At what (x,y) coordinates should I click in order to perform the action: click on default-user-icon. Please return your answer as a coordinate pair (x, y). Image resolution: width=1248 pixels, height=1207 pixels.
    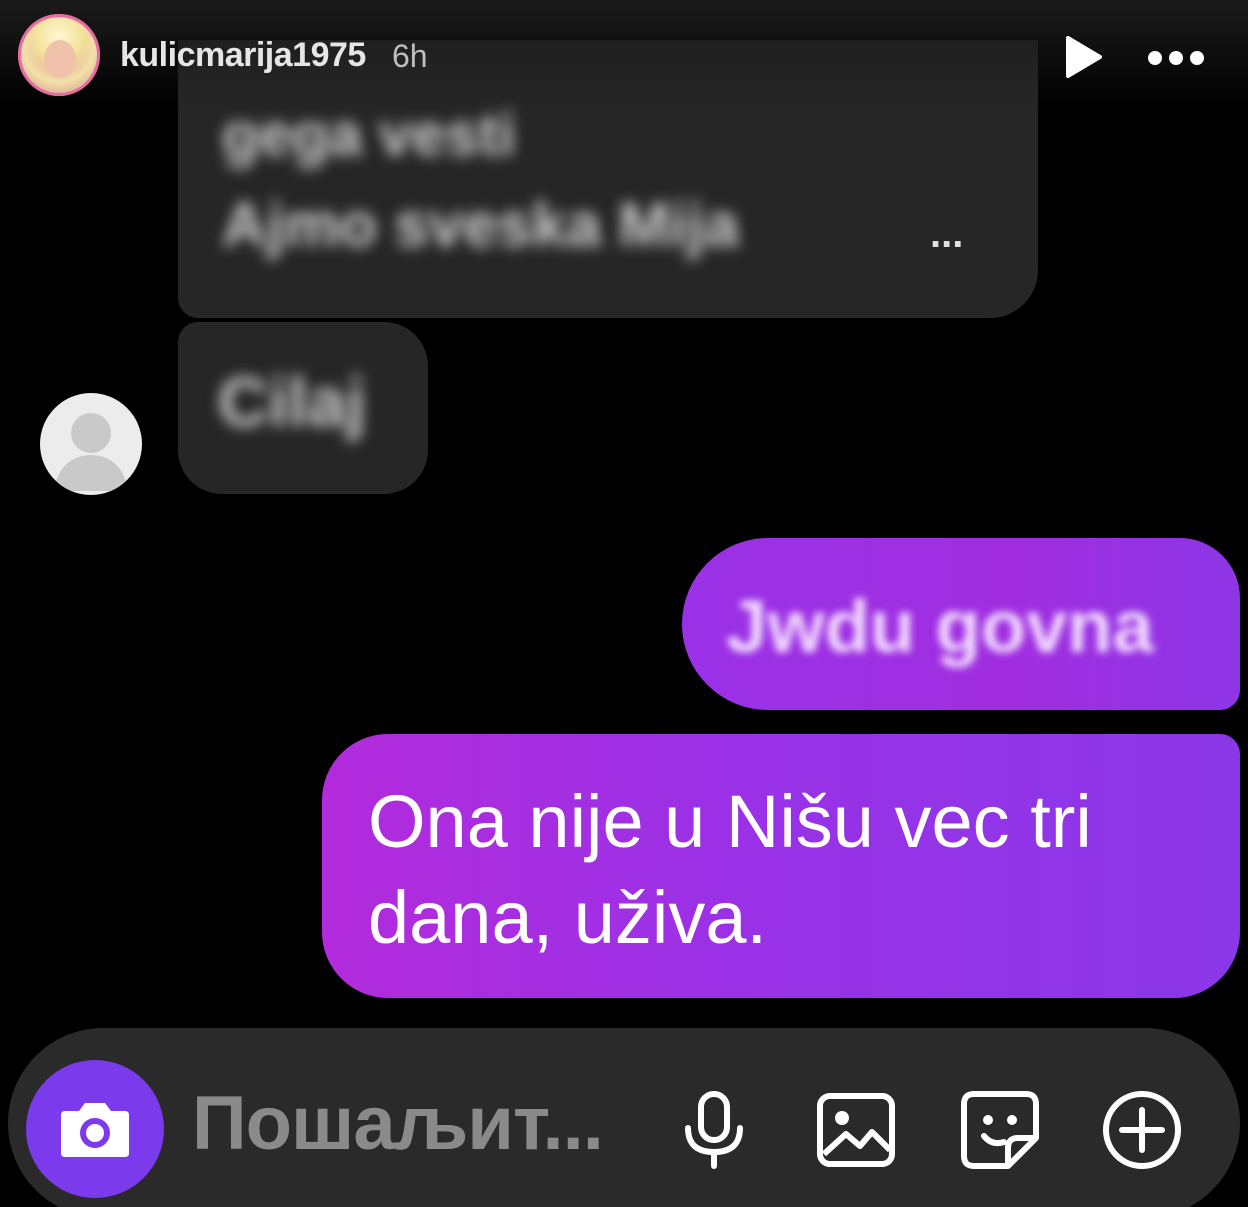
    Looking at the image, I should click on (91, 452).